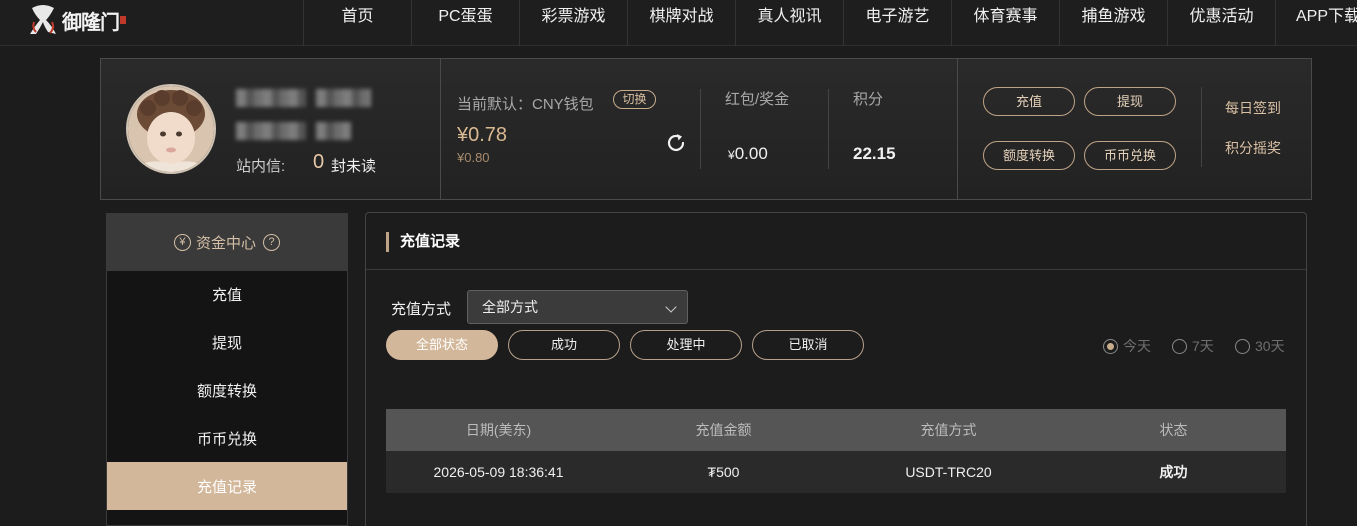  Describe the element at coordinates (318, 162) in the screenshot. I see `inbox-count: 0` at that location.